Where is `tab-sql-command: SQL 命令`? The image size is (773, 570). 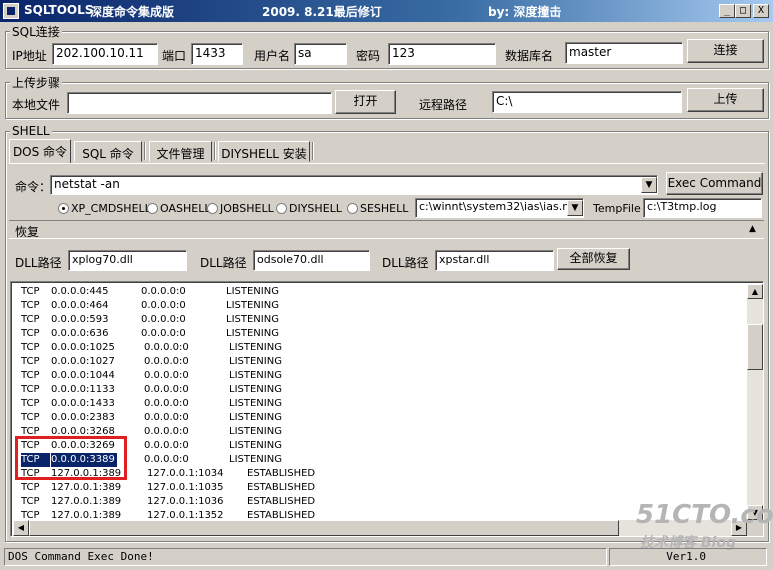
tab-sql-command: SQL 命令 is located at coordinates (108, 151).